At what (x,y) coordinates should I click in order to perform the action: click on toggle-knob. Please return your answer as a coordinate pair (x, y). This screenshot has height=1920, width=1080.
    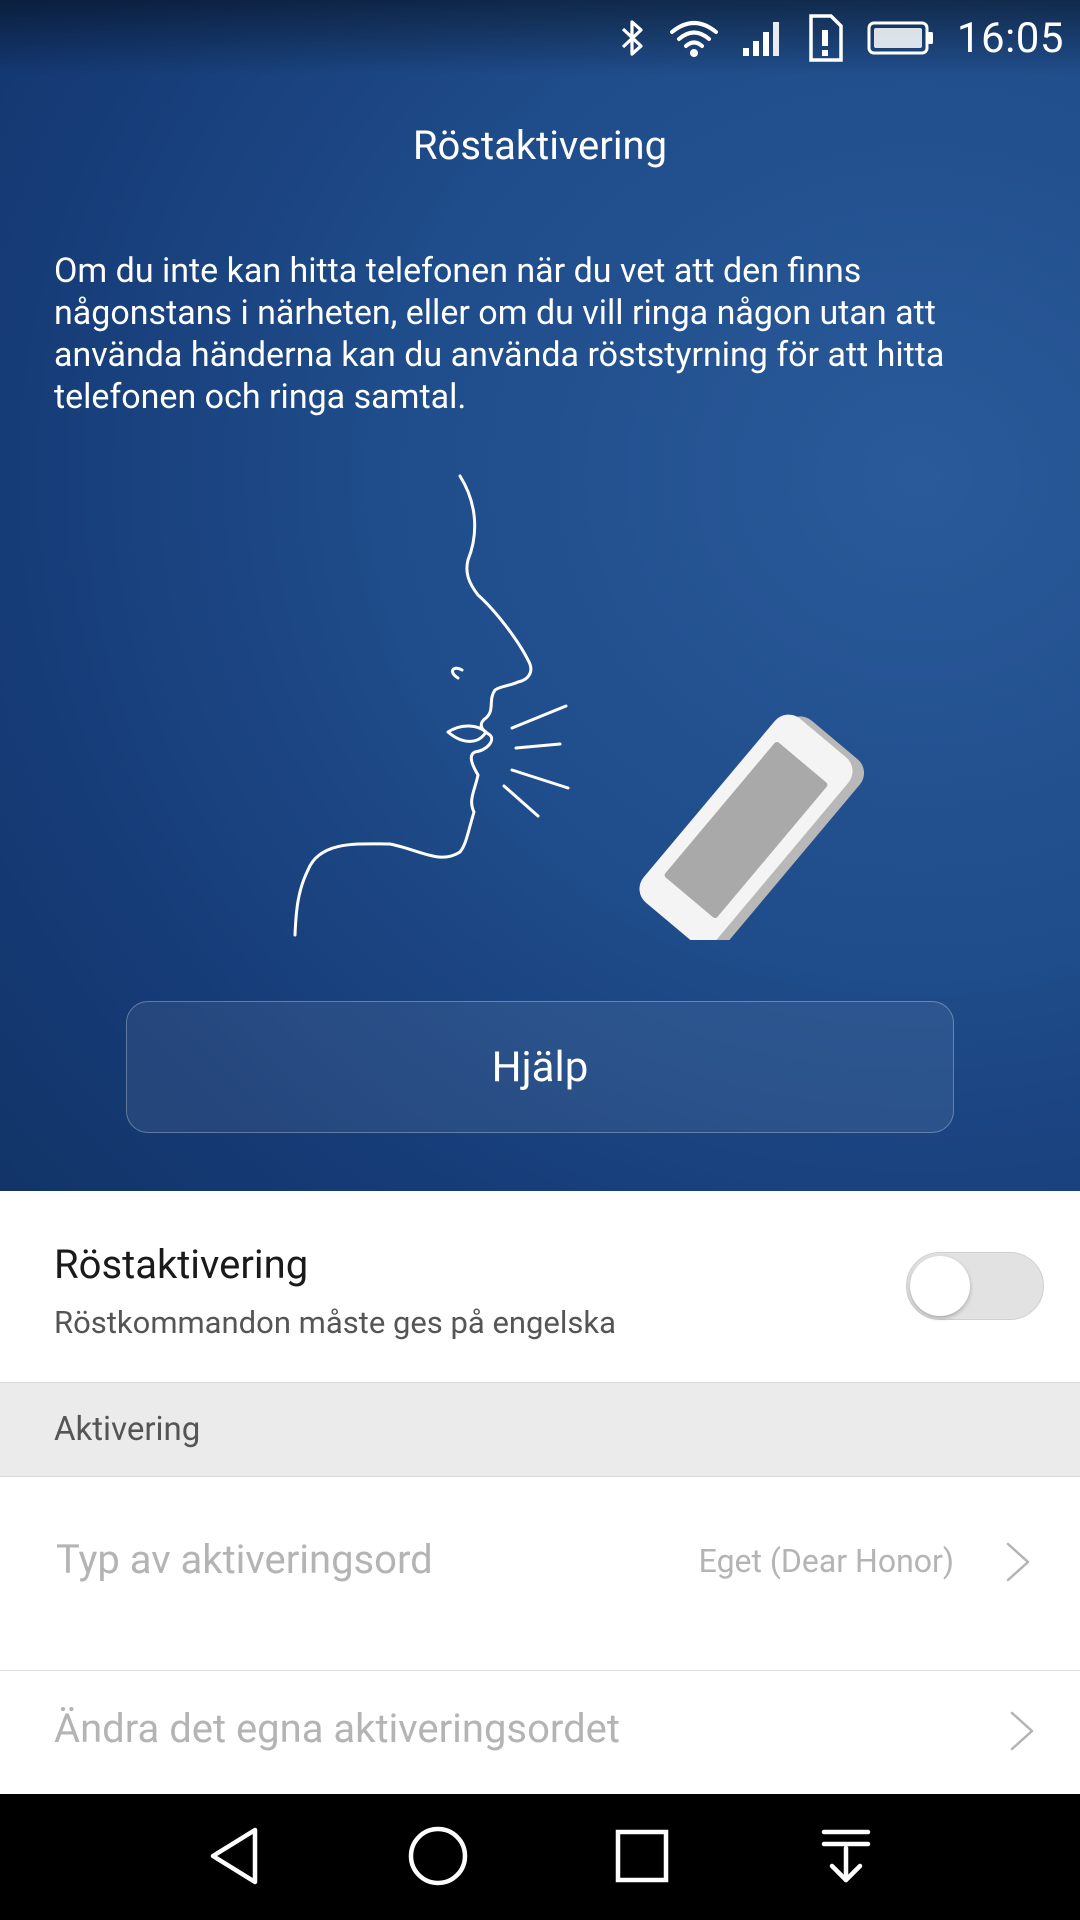
    Looking at the image, I should click on (940, 1286).